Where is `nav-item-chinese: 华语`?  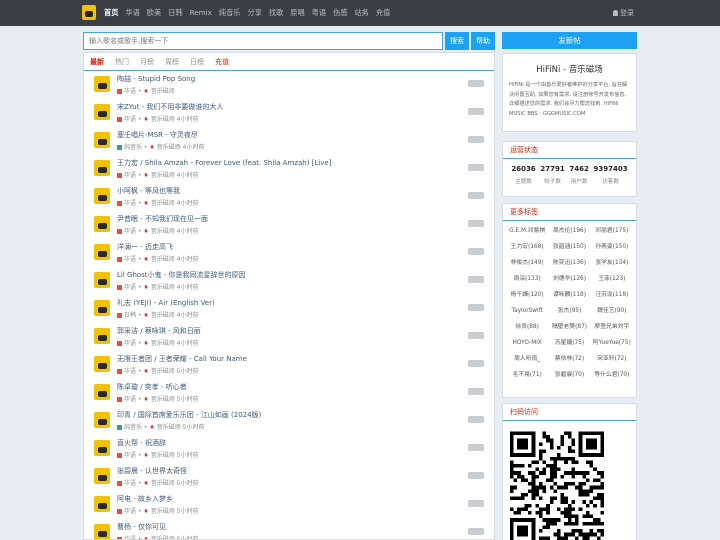
nav-item-chinese: 华语 is located at coordinates (132, 12).